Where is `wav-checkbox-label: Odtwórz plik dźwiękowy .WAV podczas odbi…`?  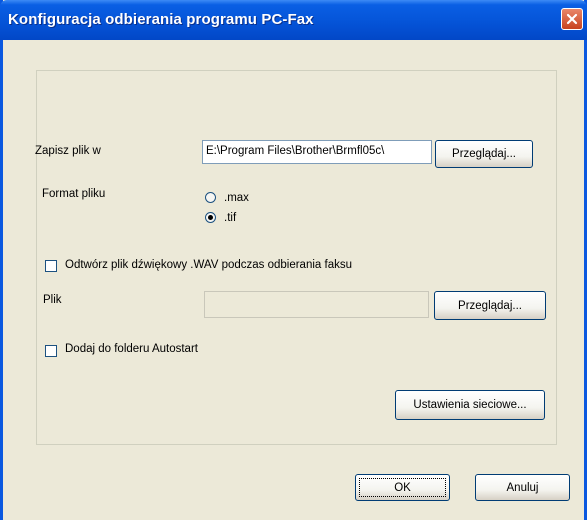
wav-checkbox-label: Odtwórz plik dźwiękowy .WAV podczas odbi… is located at coordinates (208, 265).